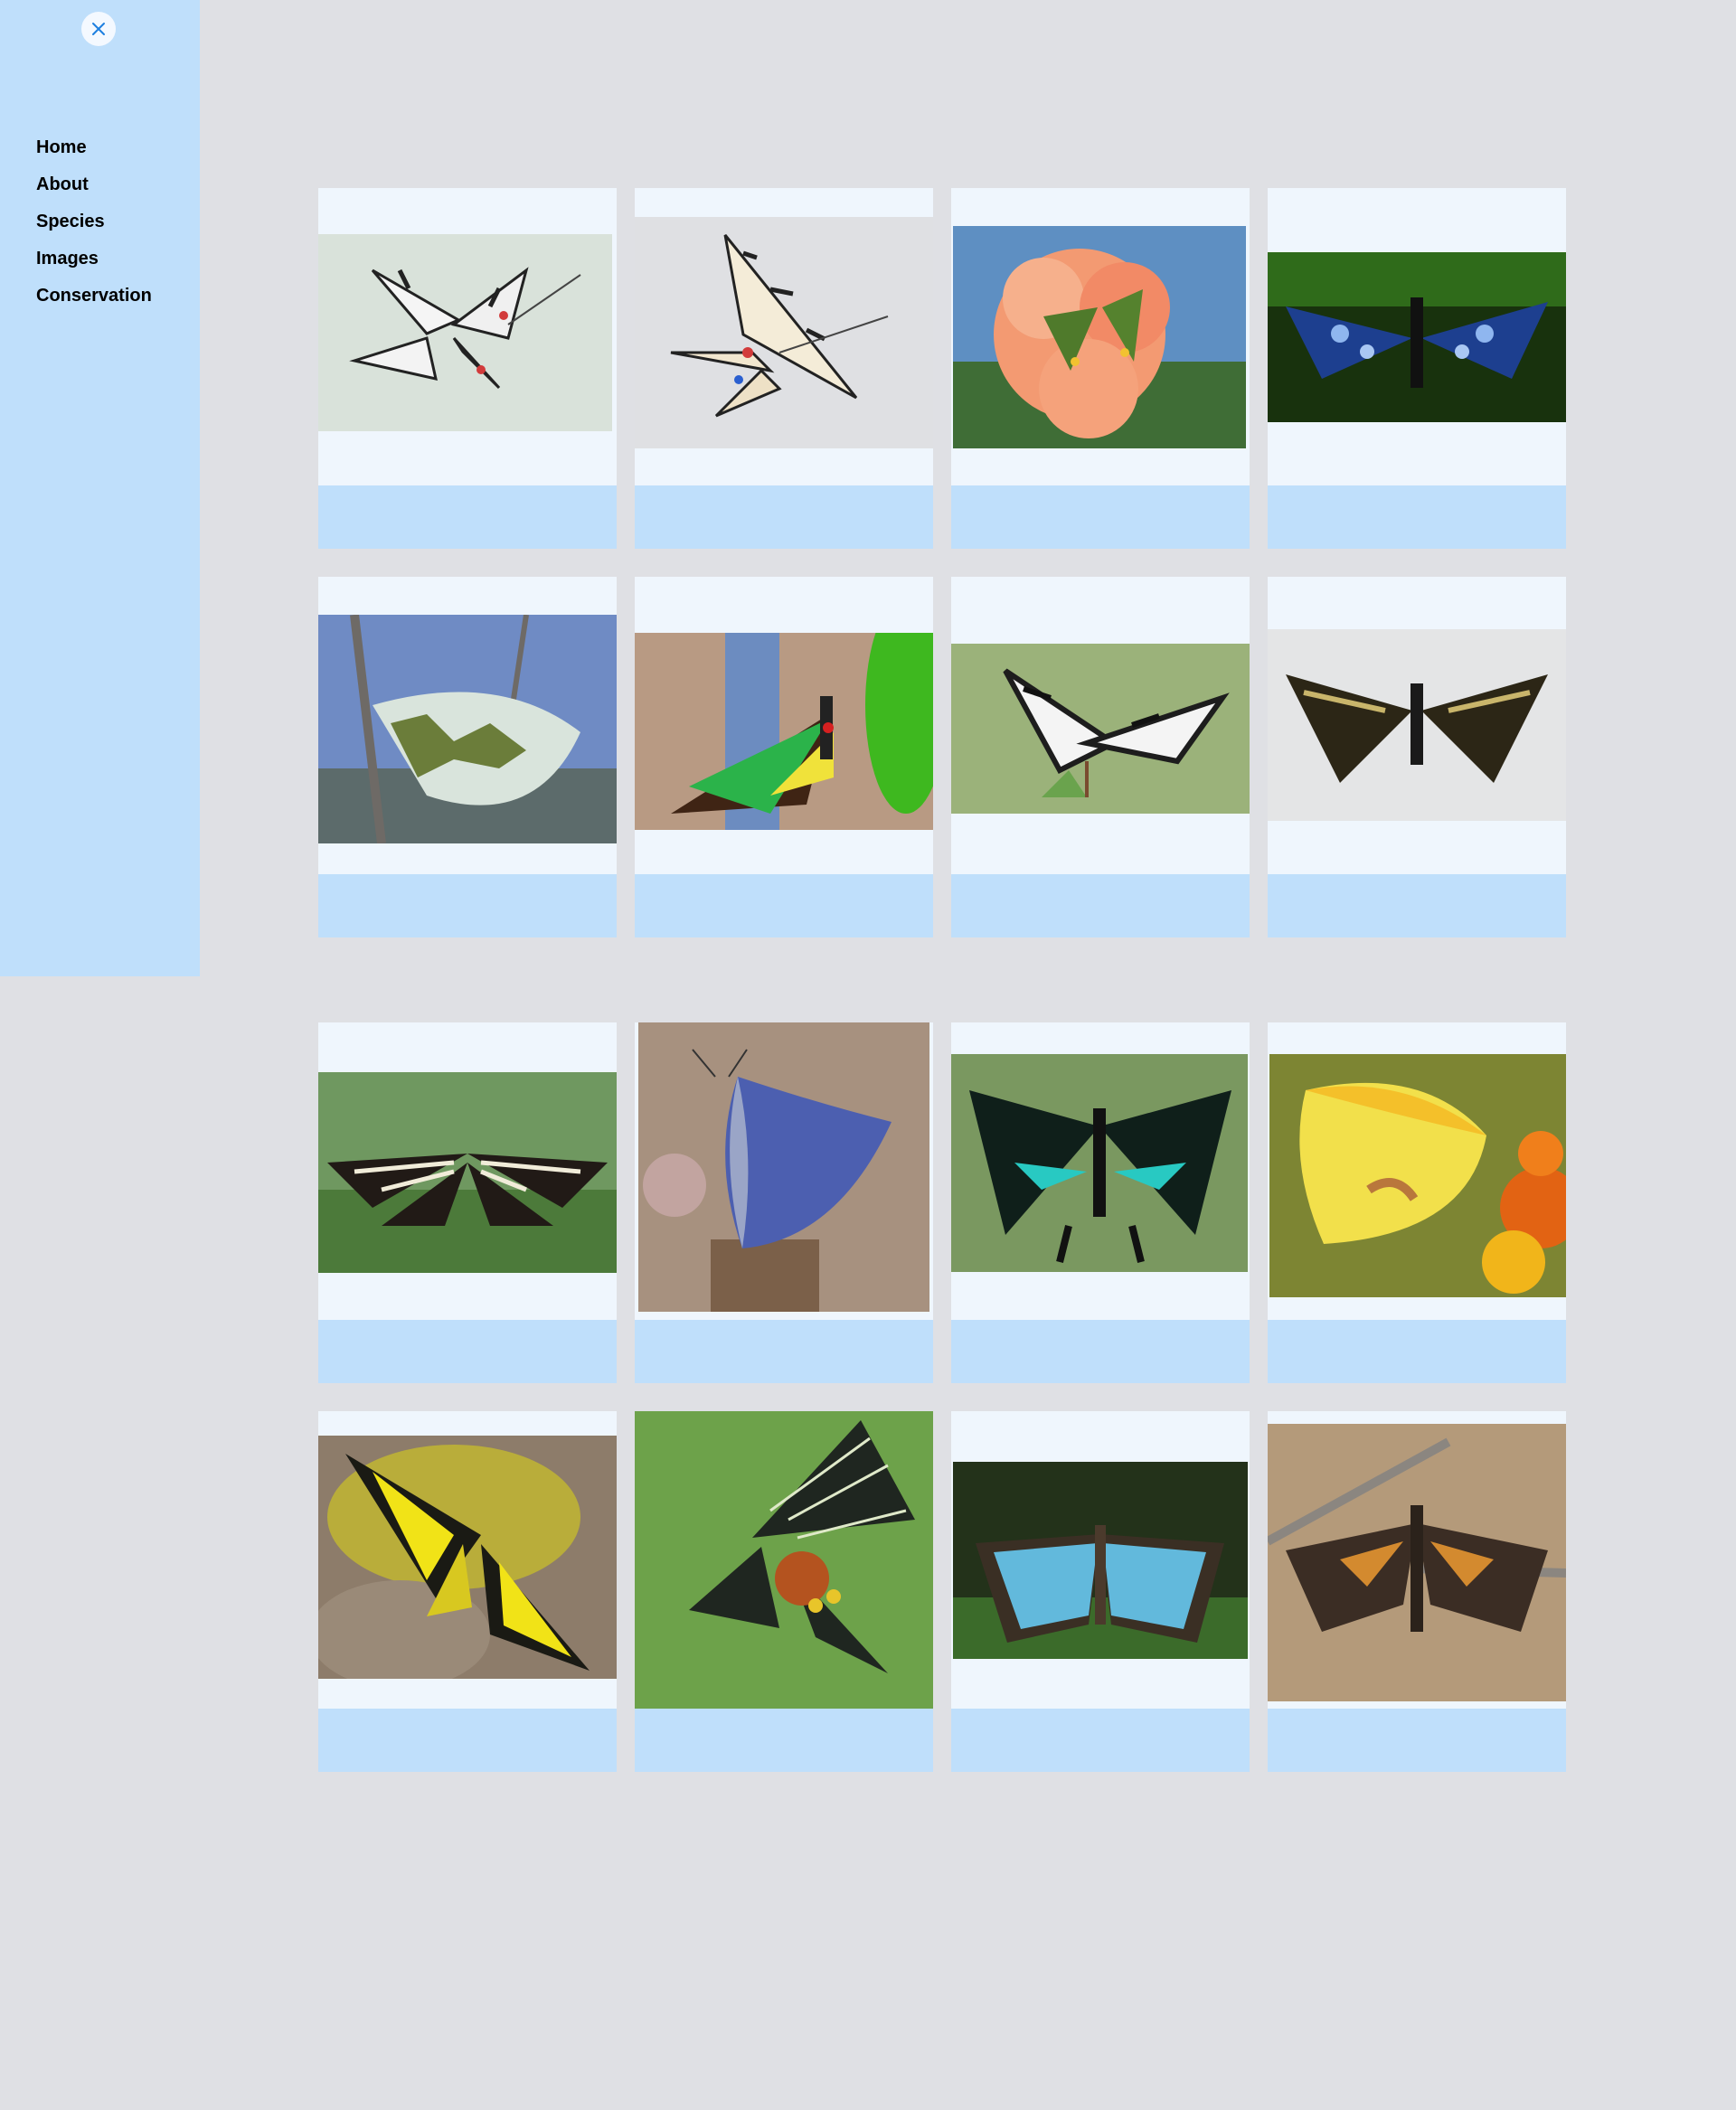 The image size is (1736, 2110). I want to click on close-sidebar-button, so click(99, 29).